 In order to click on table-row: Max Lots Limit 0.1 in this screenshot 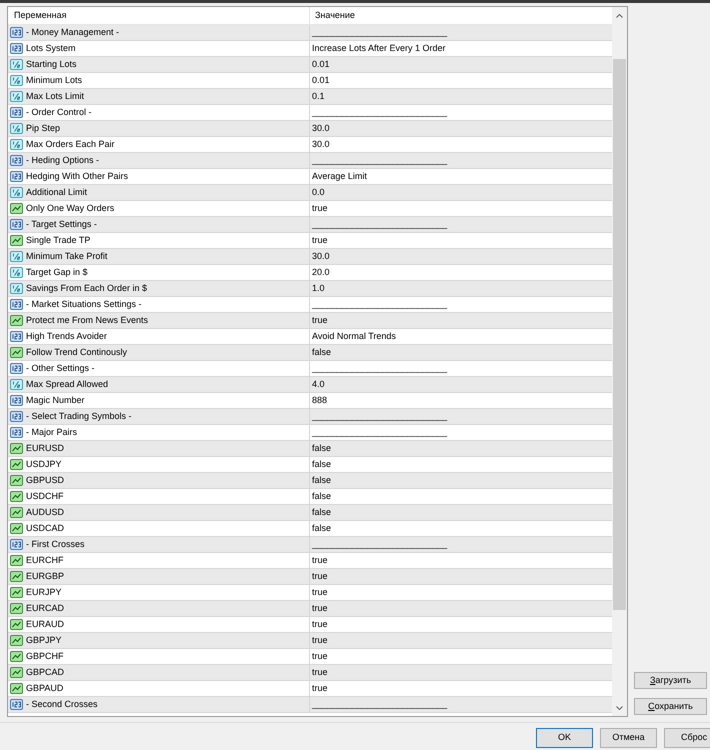, I will do `click(310, 97)`.